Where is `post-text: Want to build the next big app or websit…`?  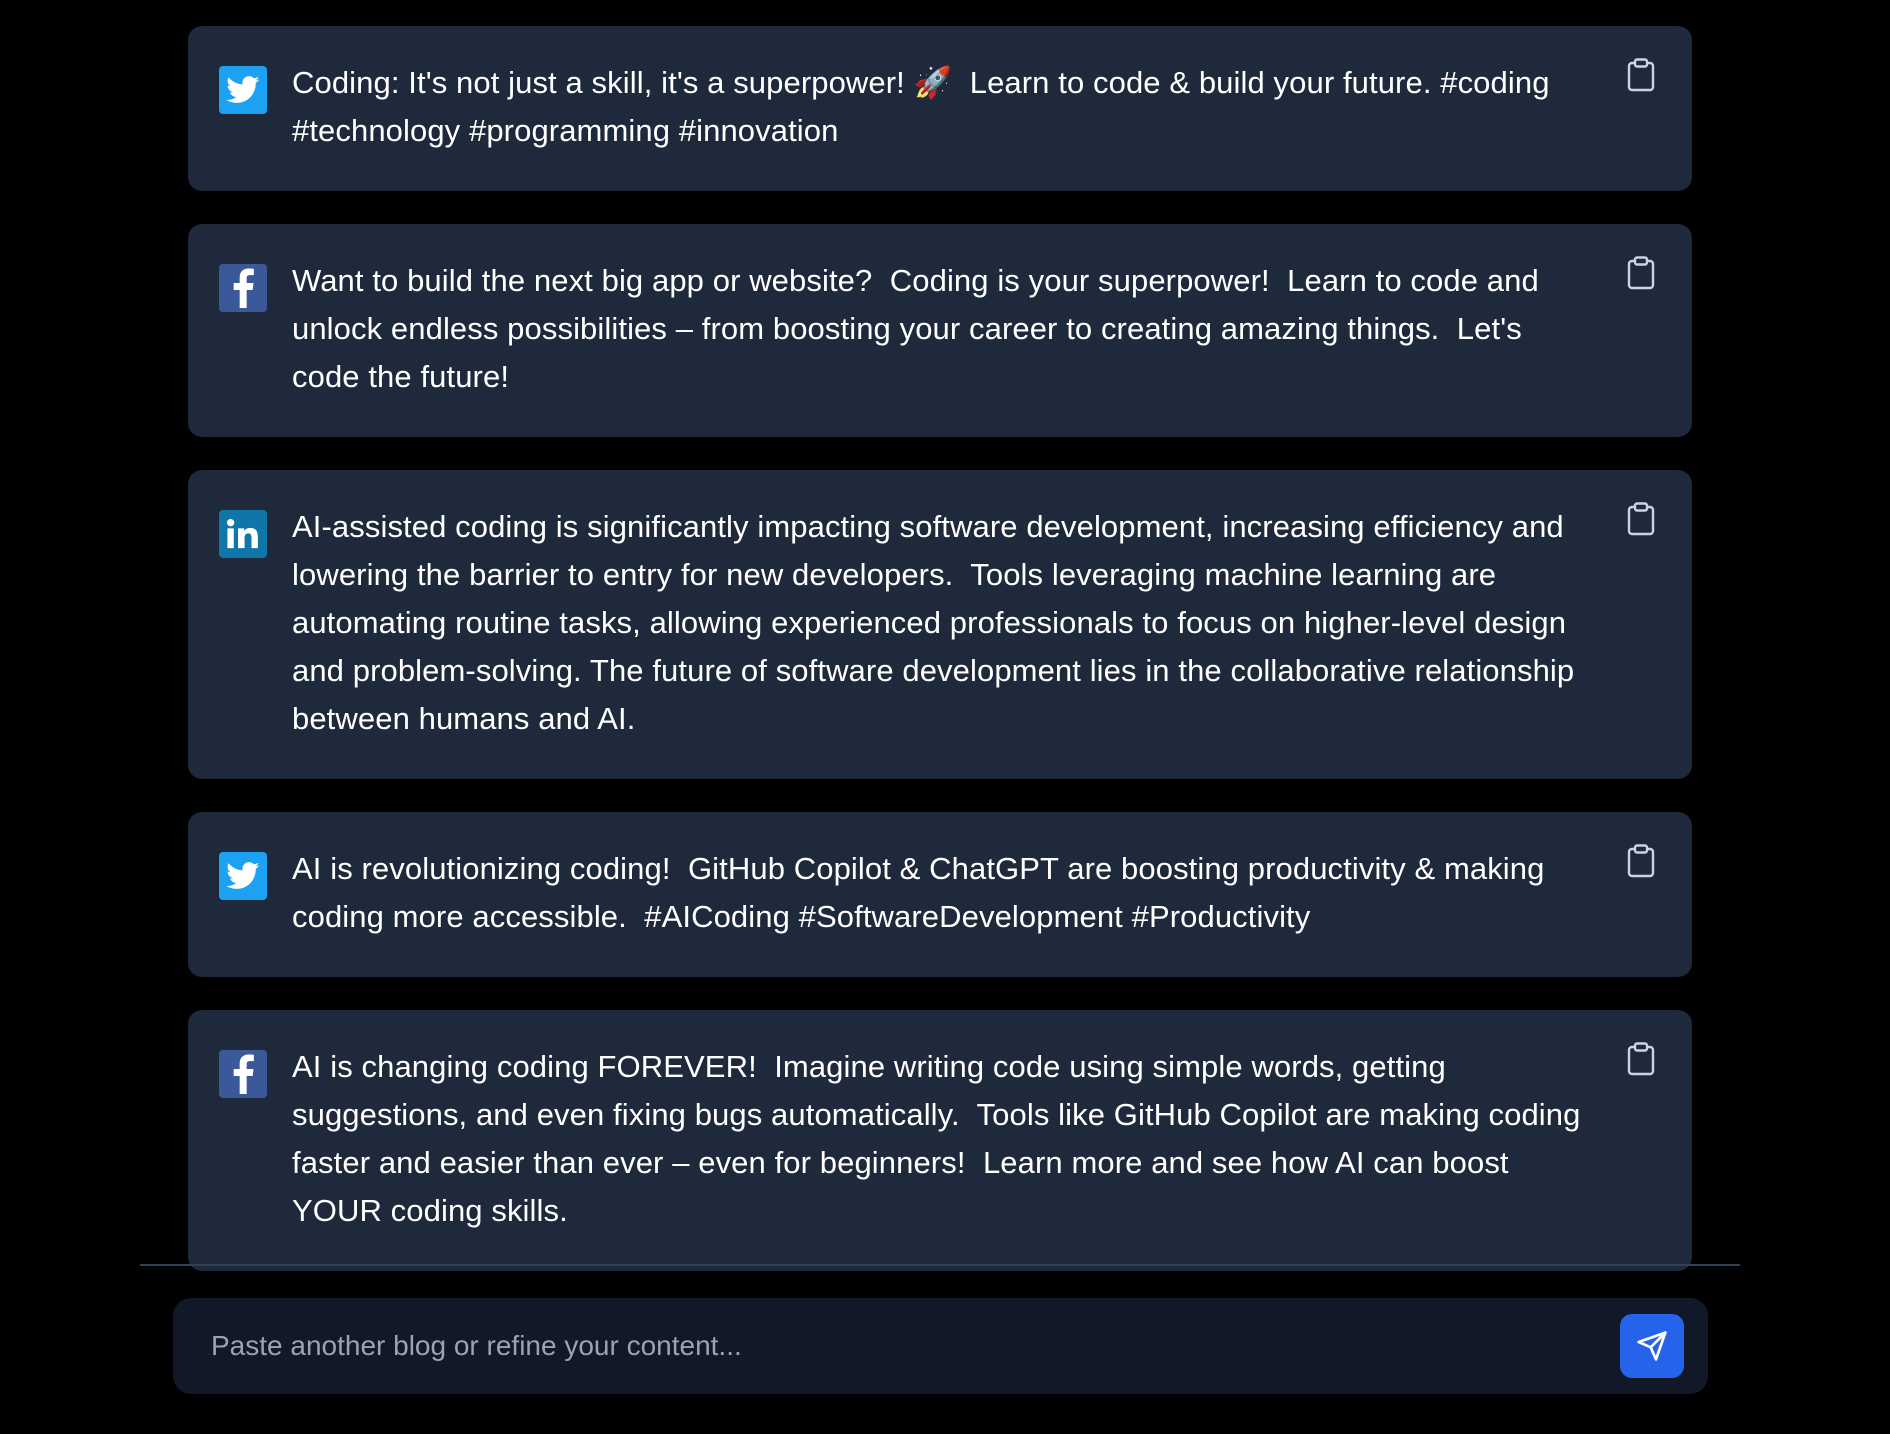 post-text: Want to build the next big app or websit… is located at coordinates (920, 328).